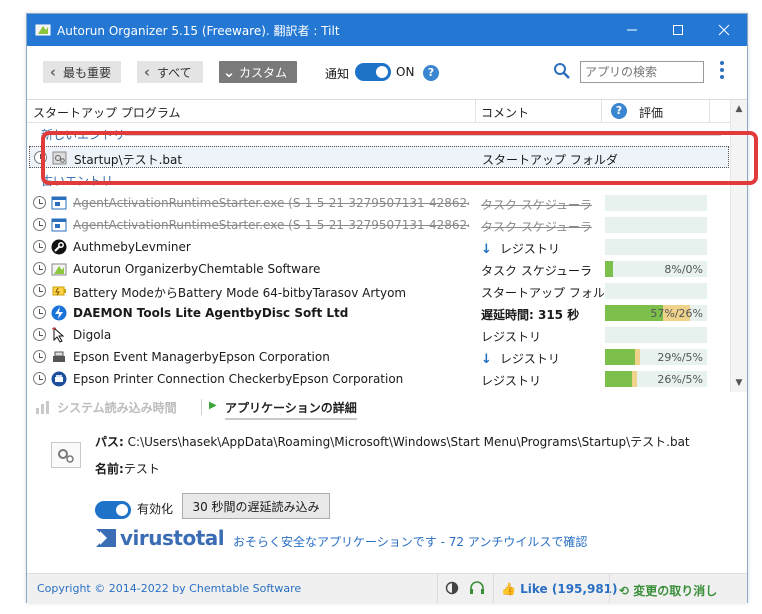 This screenshot has height=614, width=762. What do you see at coordinates (174, 72) in the screenshot?
I see `filter-label: すべて` at bounding box center [174, 72].